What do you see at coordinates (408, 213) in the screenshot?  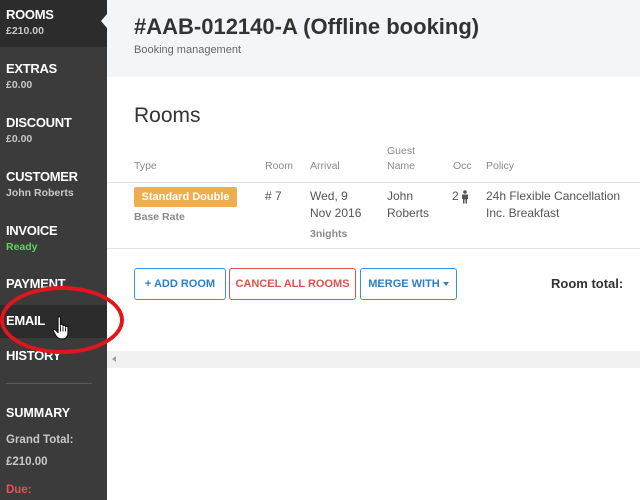 I see `guest-last-name: Roberts` at bounding box center [408, 213].